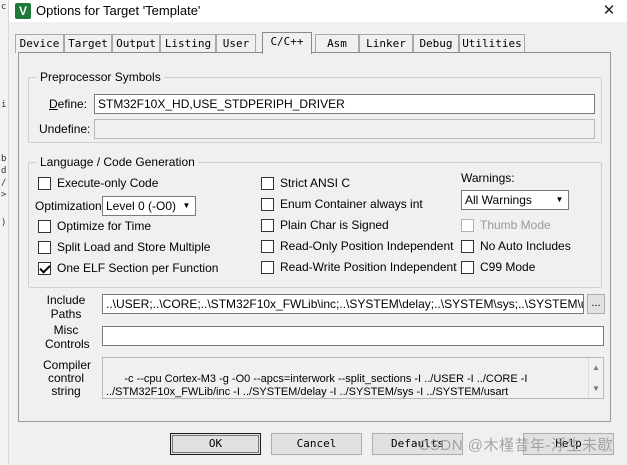 The image size is (627, 465). What do you see at coordinates (287, 43) in the screenshot?
I see `tab-c-cpp: C/C++` at bounding box center [287, 43].